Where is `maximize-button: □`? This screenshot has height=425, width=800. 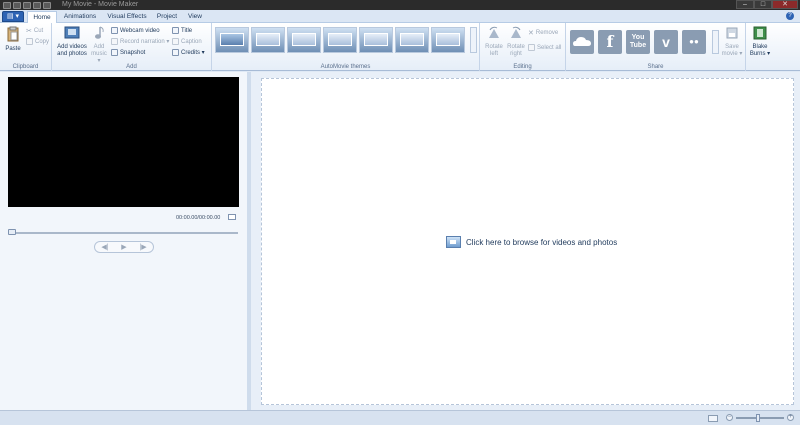 maximize-button: □ is located at coordinates (763, 4).